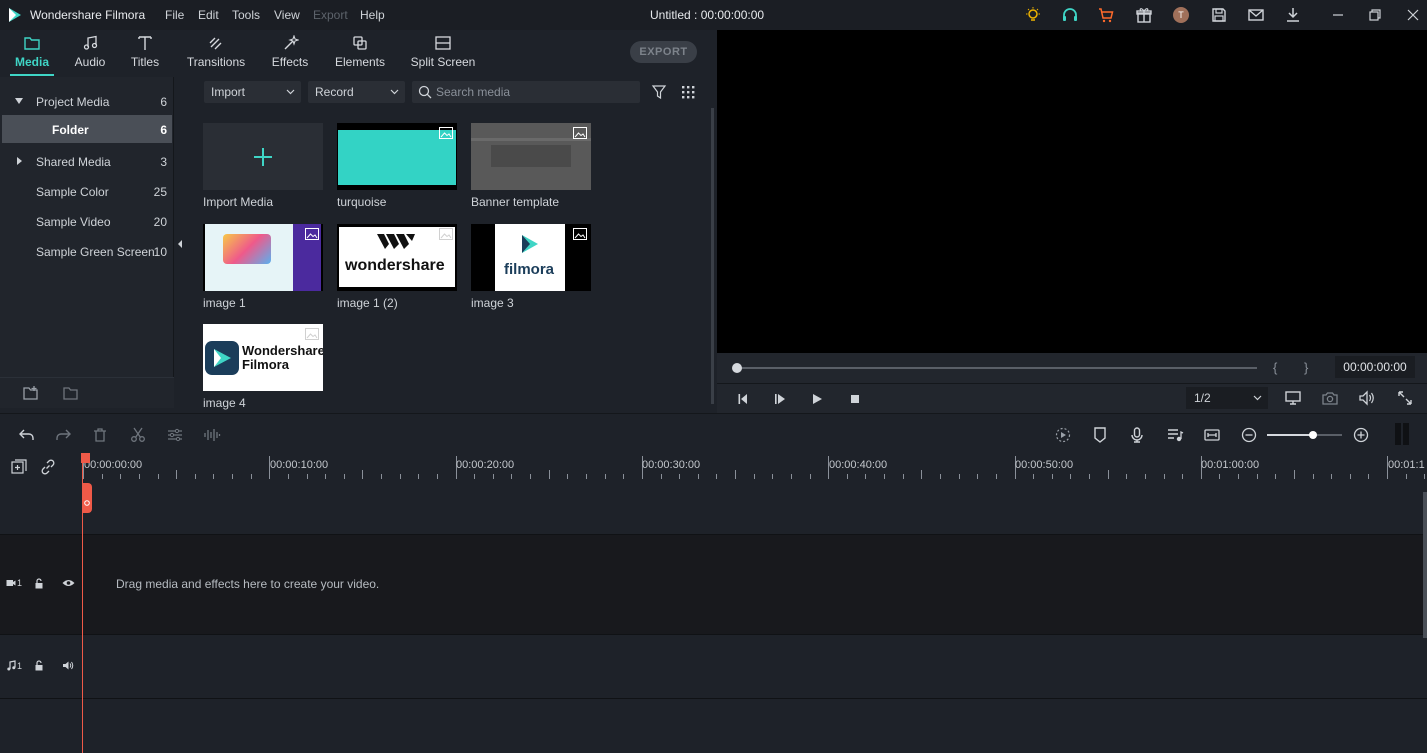  Describe the element at coordinates (1249, 435) in the screenshot. I see `zoom-out-icon` at that location.